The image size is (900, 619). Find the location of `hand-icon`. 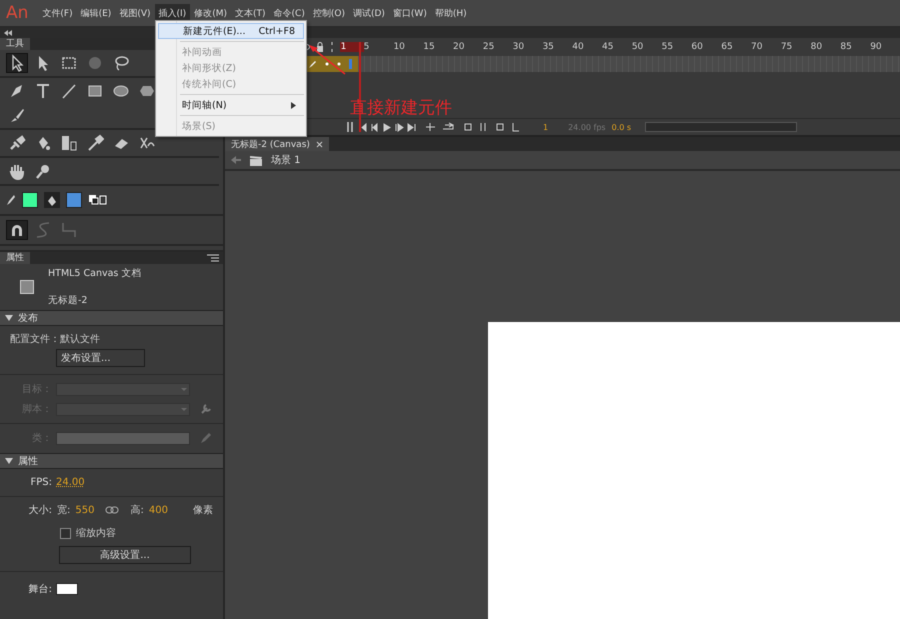

hand-icon is located at coordinates (17, 171).